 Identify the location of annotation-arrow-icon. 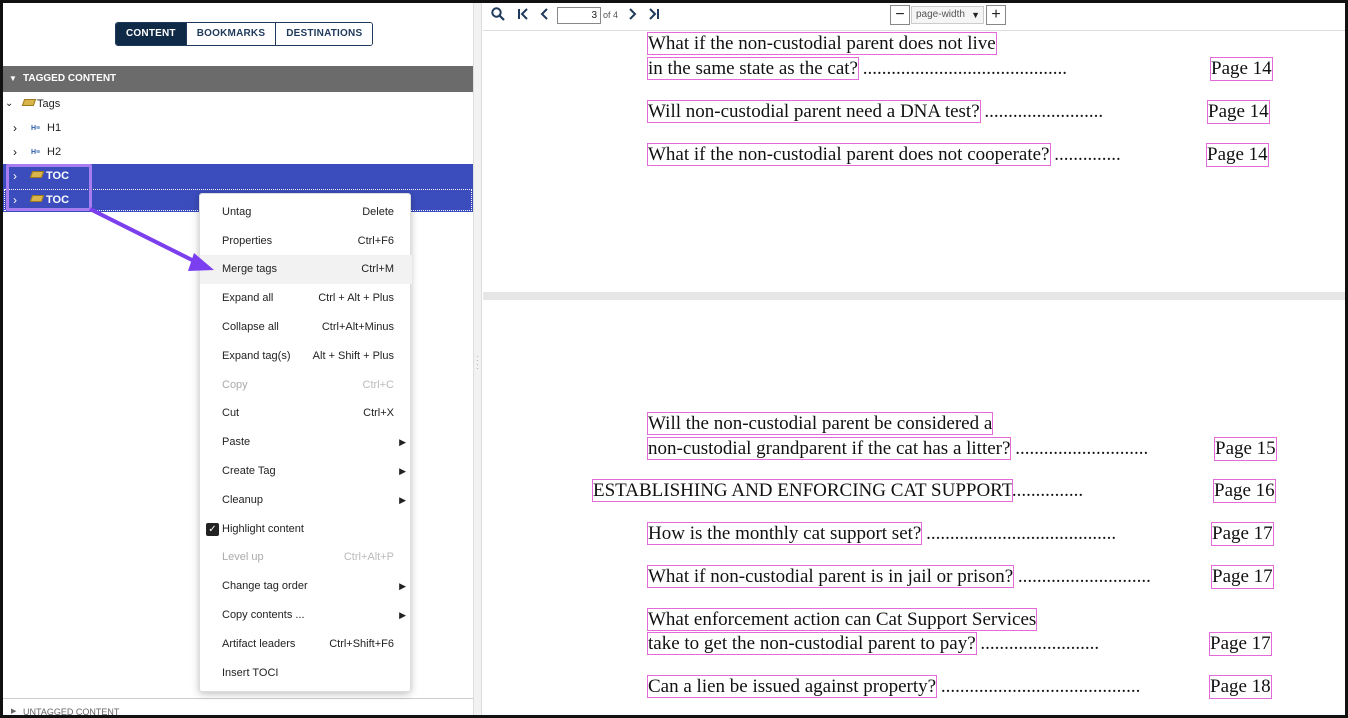
(151, 239).